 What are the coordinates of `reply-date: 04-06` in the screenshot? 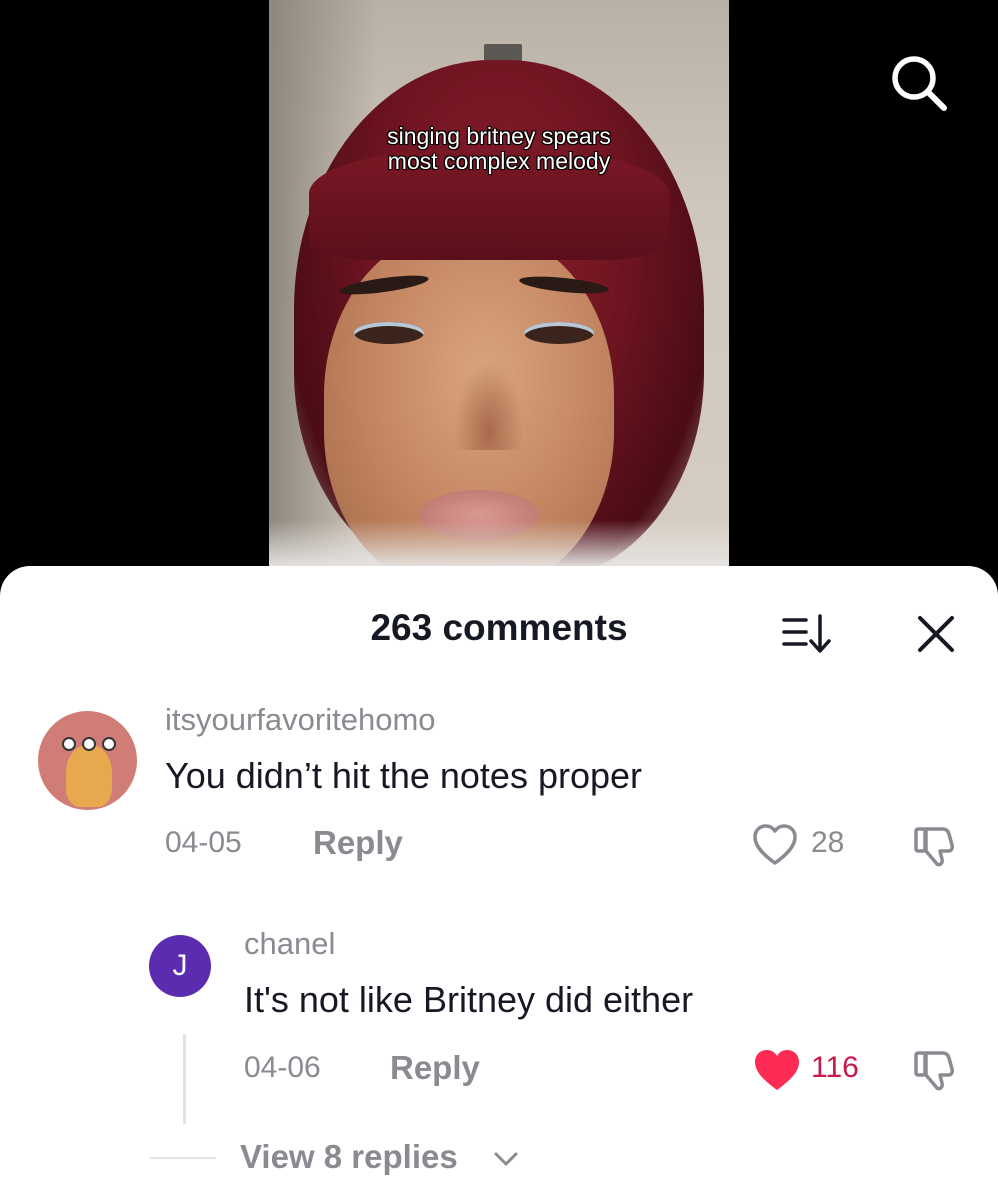 It's located at (282, 1067).